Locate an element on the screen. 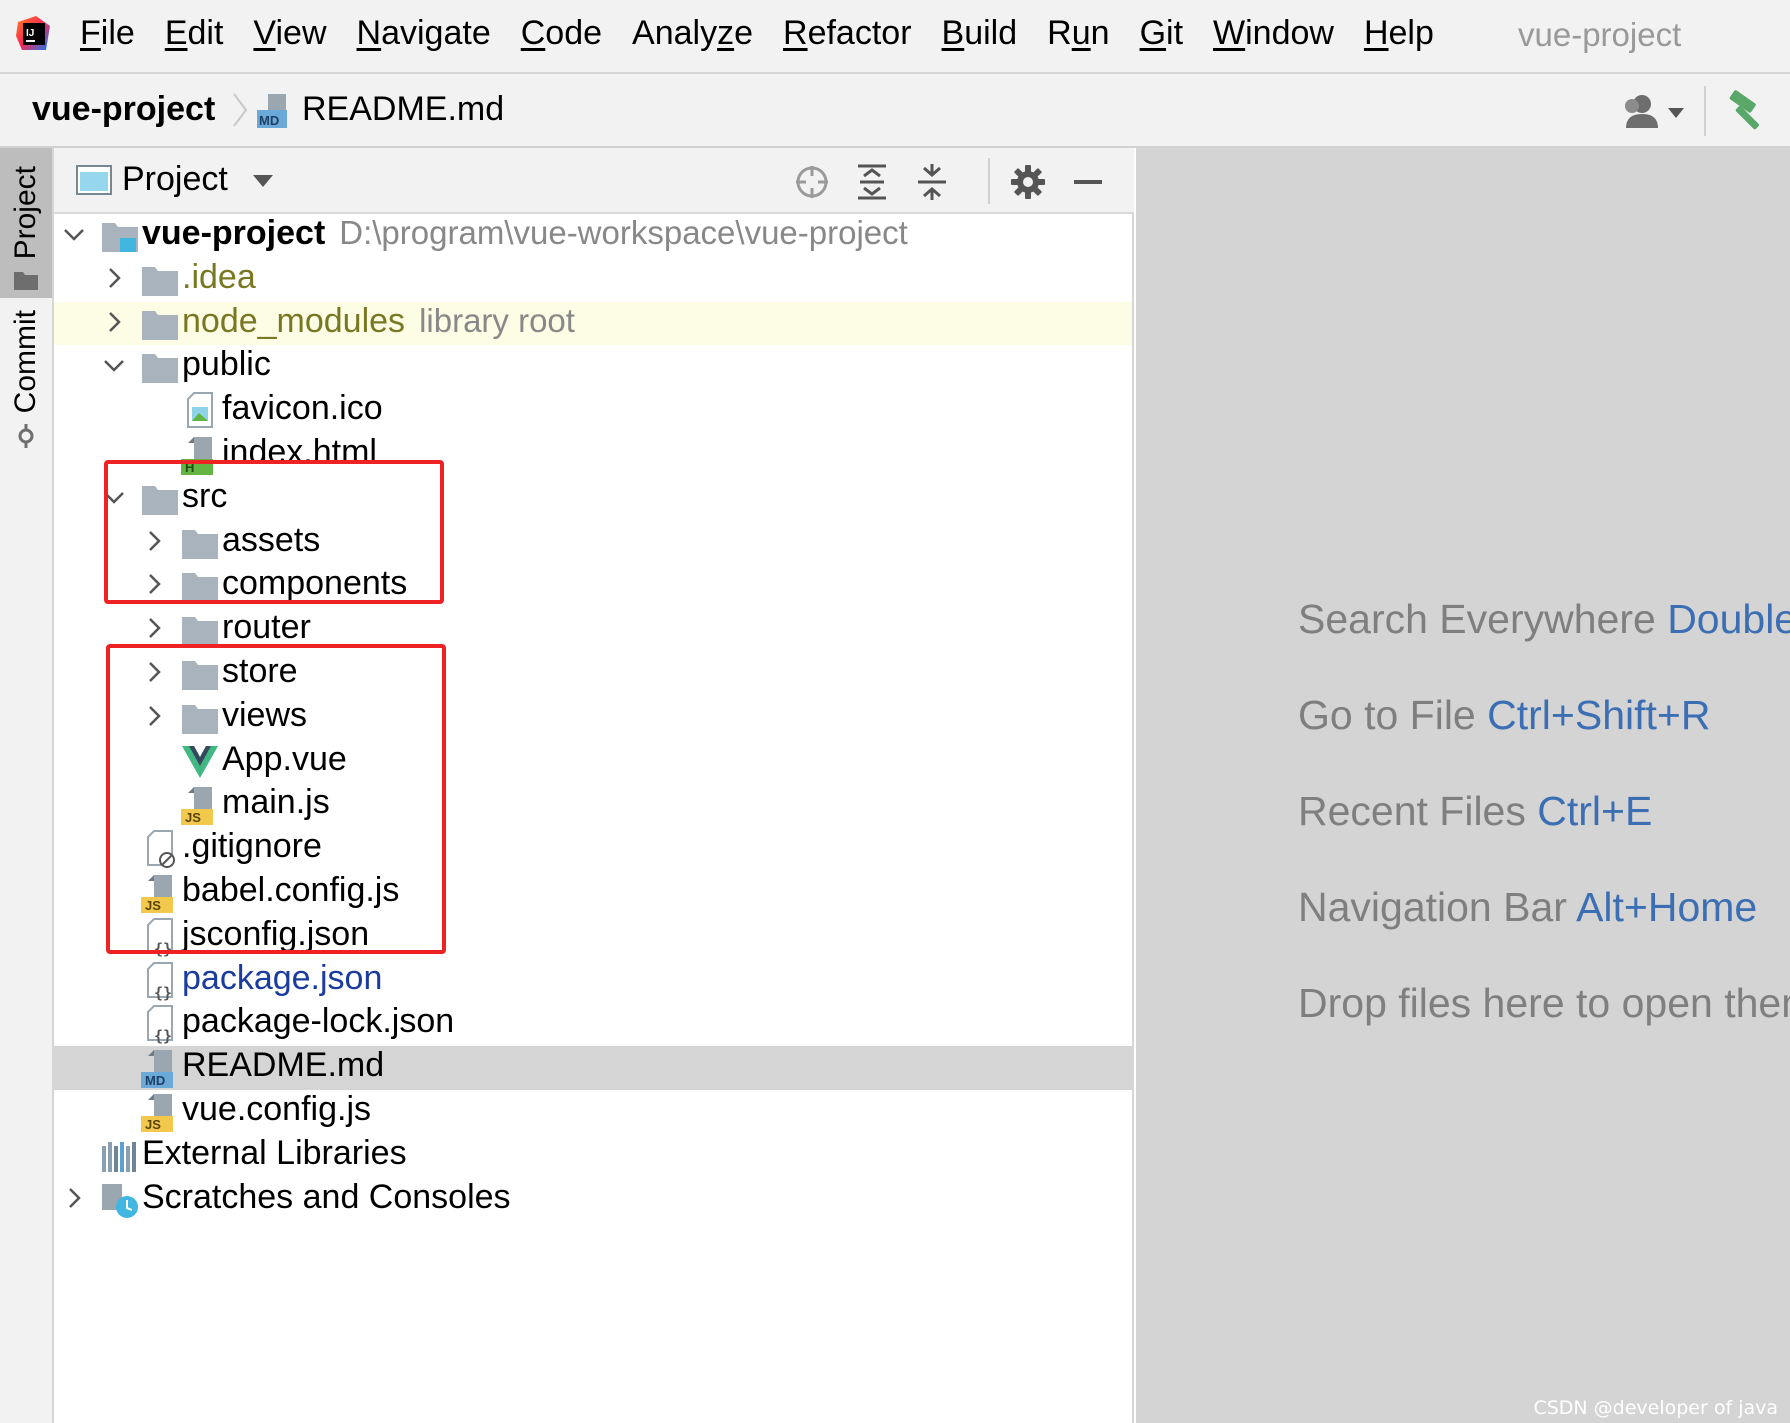  tree-item-name: package-lock.json is located at coordinates (318, 1021).